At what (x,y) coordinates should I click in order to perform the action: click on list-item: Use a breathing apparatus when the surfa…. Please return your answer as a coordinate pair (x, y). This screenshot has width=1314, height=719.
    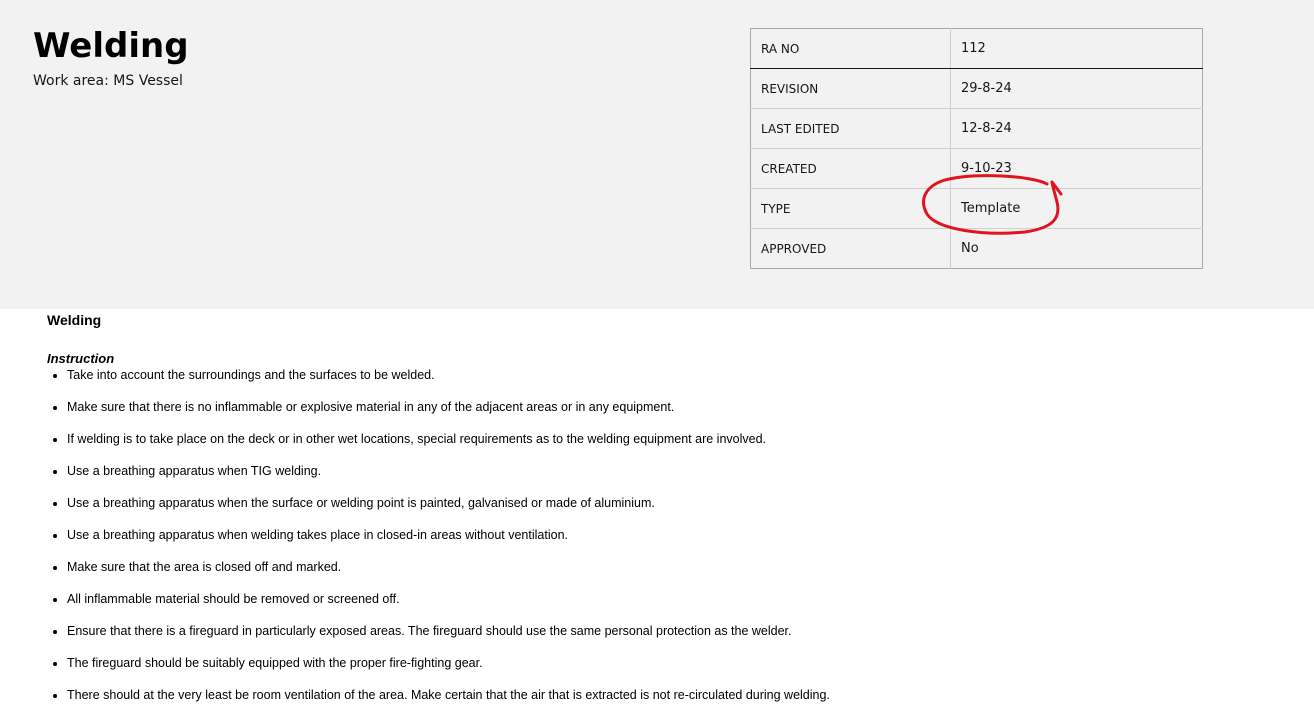
    Looking at the image, I should click on (667, 511).